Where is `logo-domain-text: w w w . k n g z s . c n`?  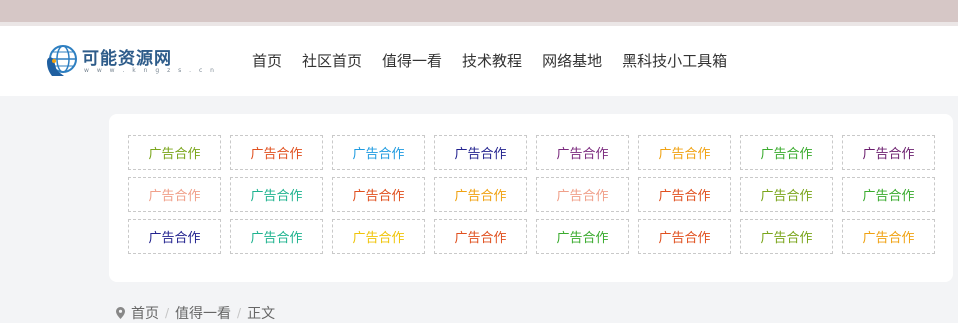 logo-domain-text: w w w . k n g z s . c n is located at coordinates (150, 70).